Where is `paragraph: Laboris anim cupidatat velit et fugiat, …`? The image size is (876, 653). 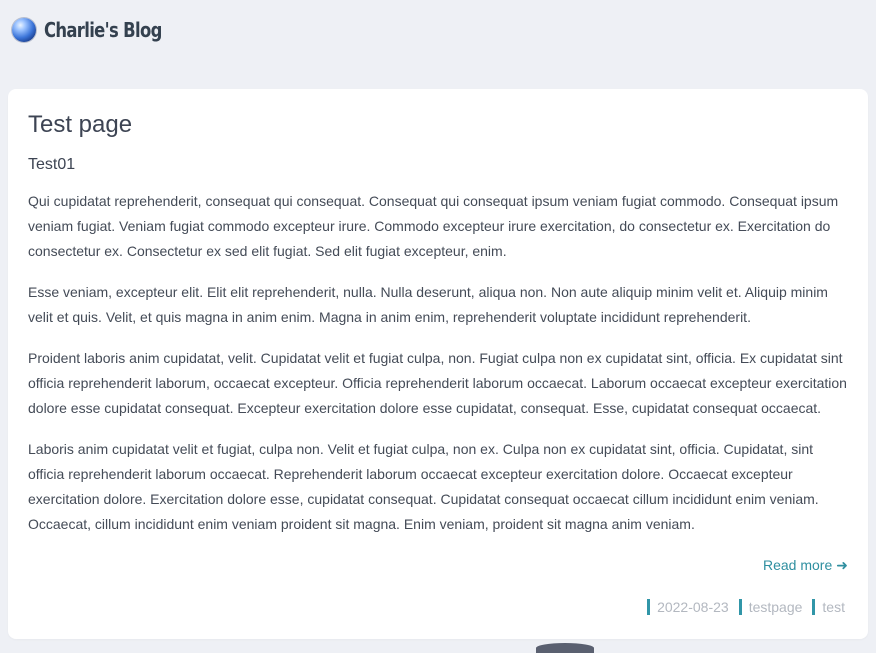 paragraph: Laboris anim cupidatat velit et fugiat, … is located at coordinates (423, 486).